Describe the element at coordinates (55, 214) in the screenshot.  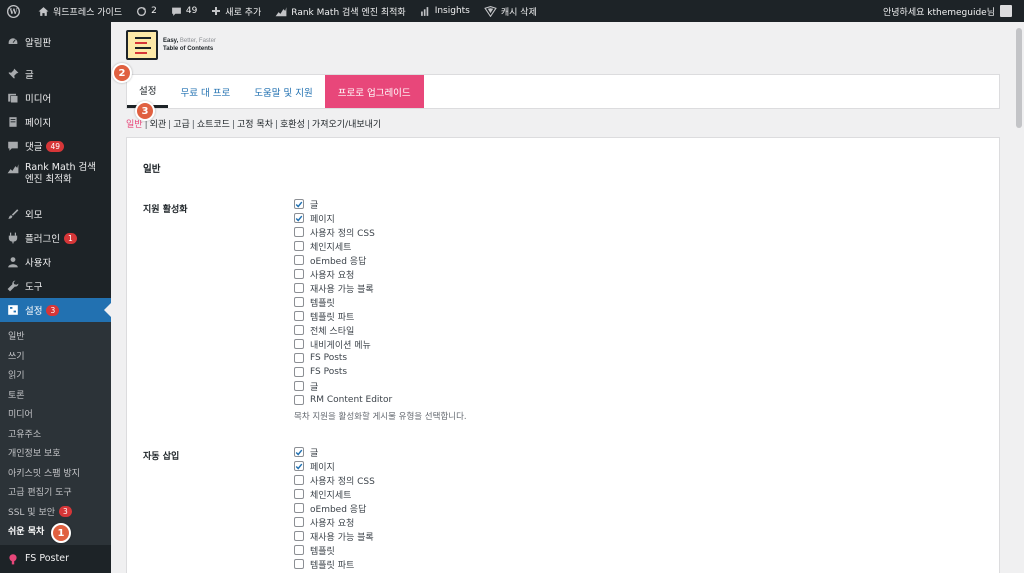
I see `menu-appearance: 외모` at that location.